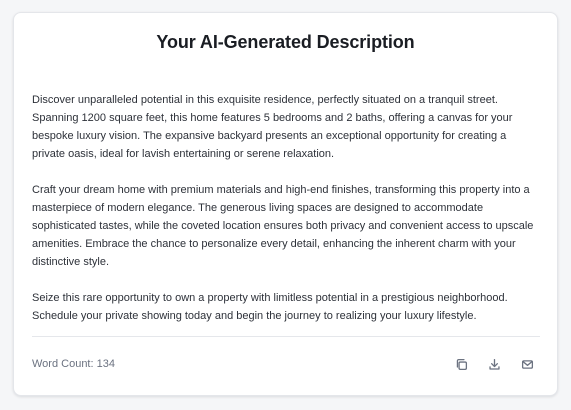 The width and height of the screenshot is (571, 410). I want to click on copy-button, so click(461, 364).